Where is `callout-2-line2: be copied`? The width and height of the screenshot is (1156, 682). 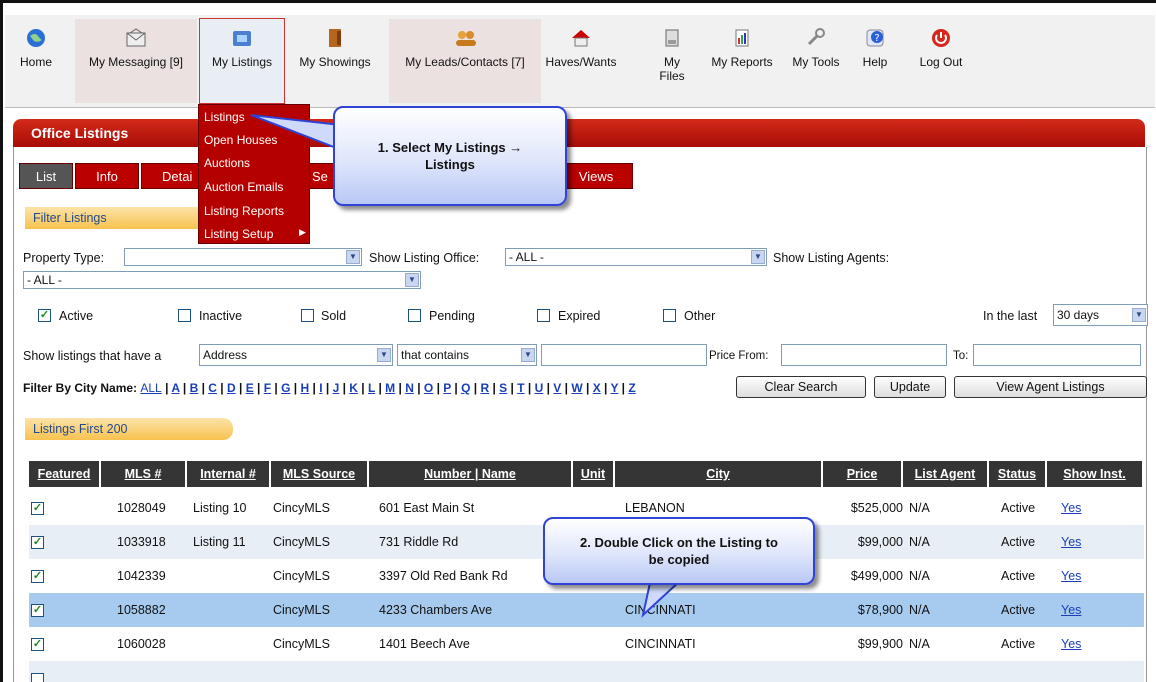 callout-2-line2: be copied is located at coordinates (679, 559).